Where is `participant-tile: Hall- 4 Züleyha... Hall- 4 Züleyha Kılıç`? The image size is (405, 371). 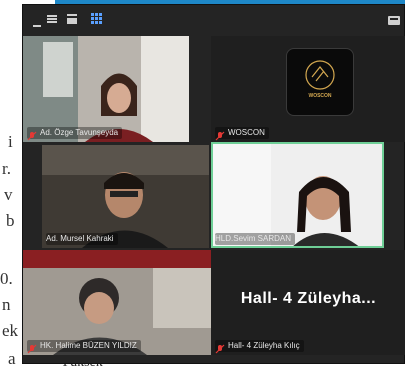
participant-tile: Hall- 4 Züleyha... Hall- 4 Züleyha Kılıç is located at coordinates (308, 302).